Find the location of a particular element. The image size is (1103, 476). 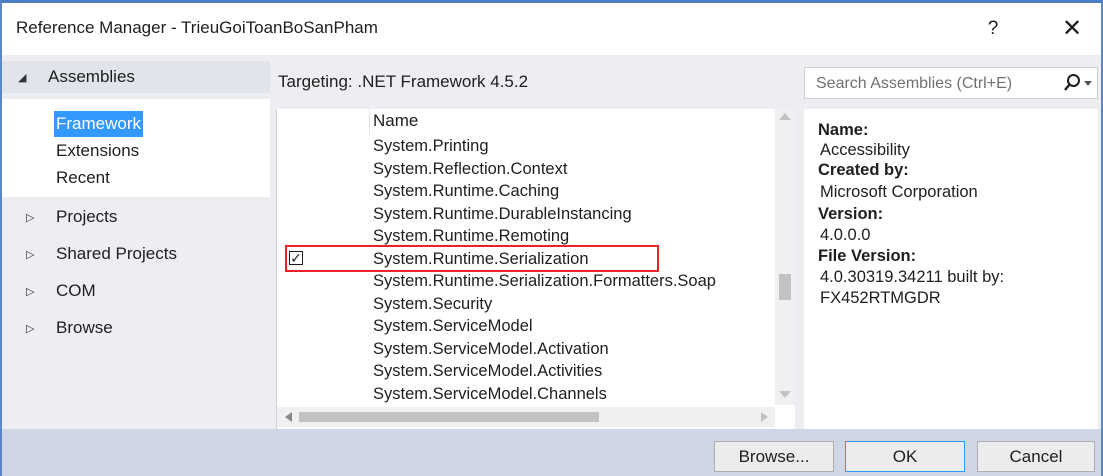

detail-version-value: 4.0.0.0 is located at coordinates (845, 235).